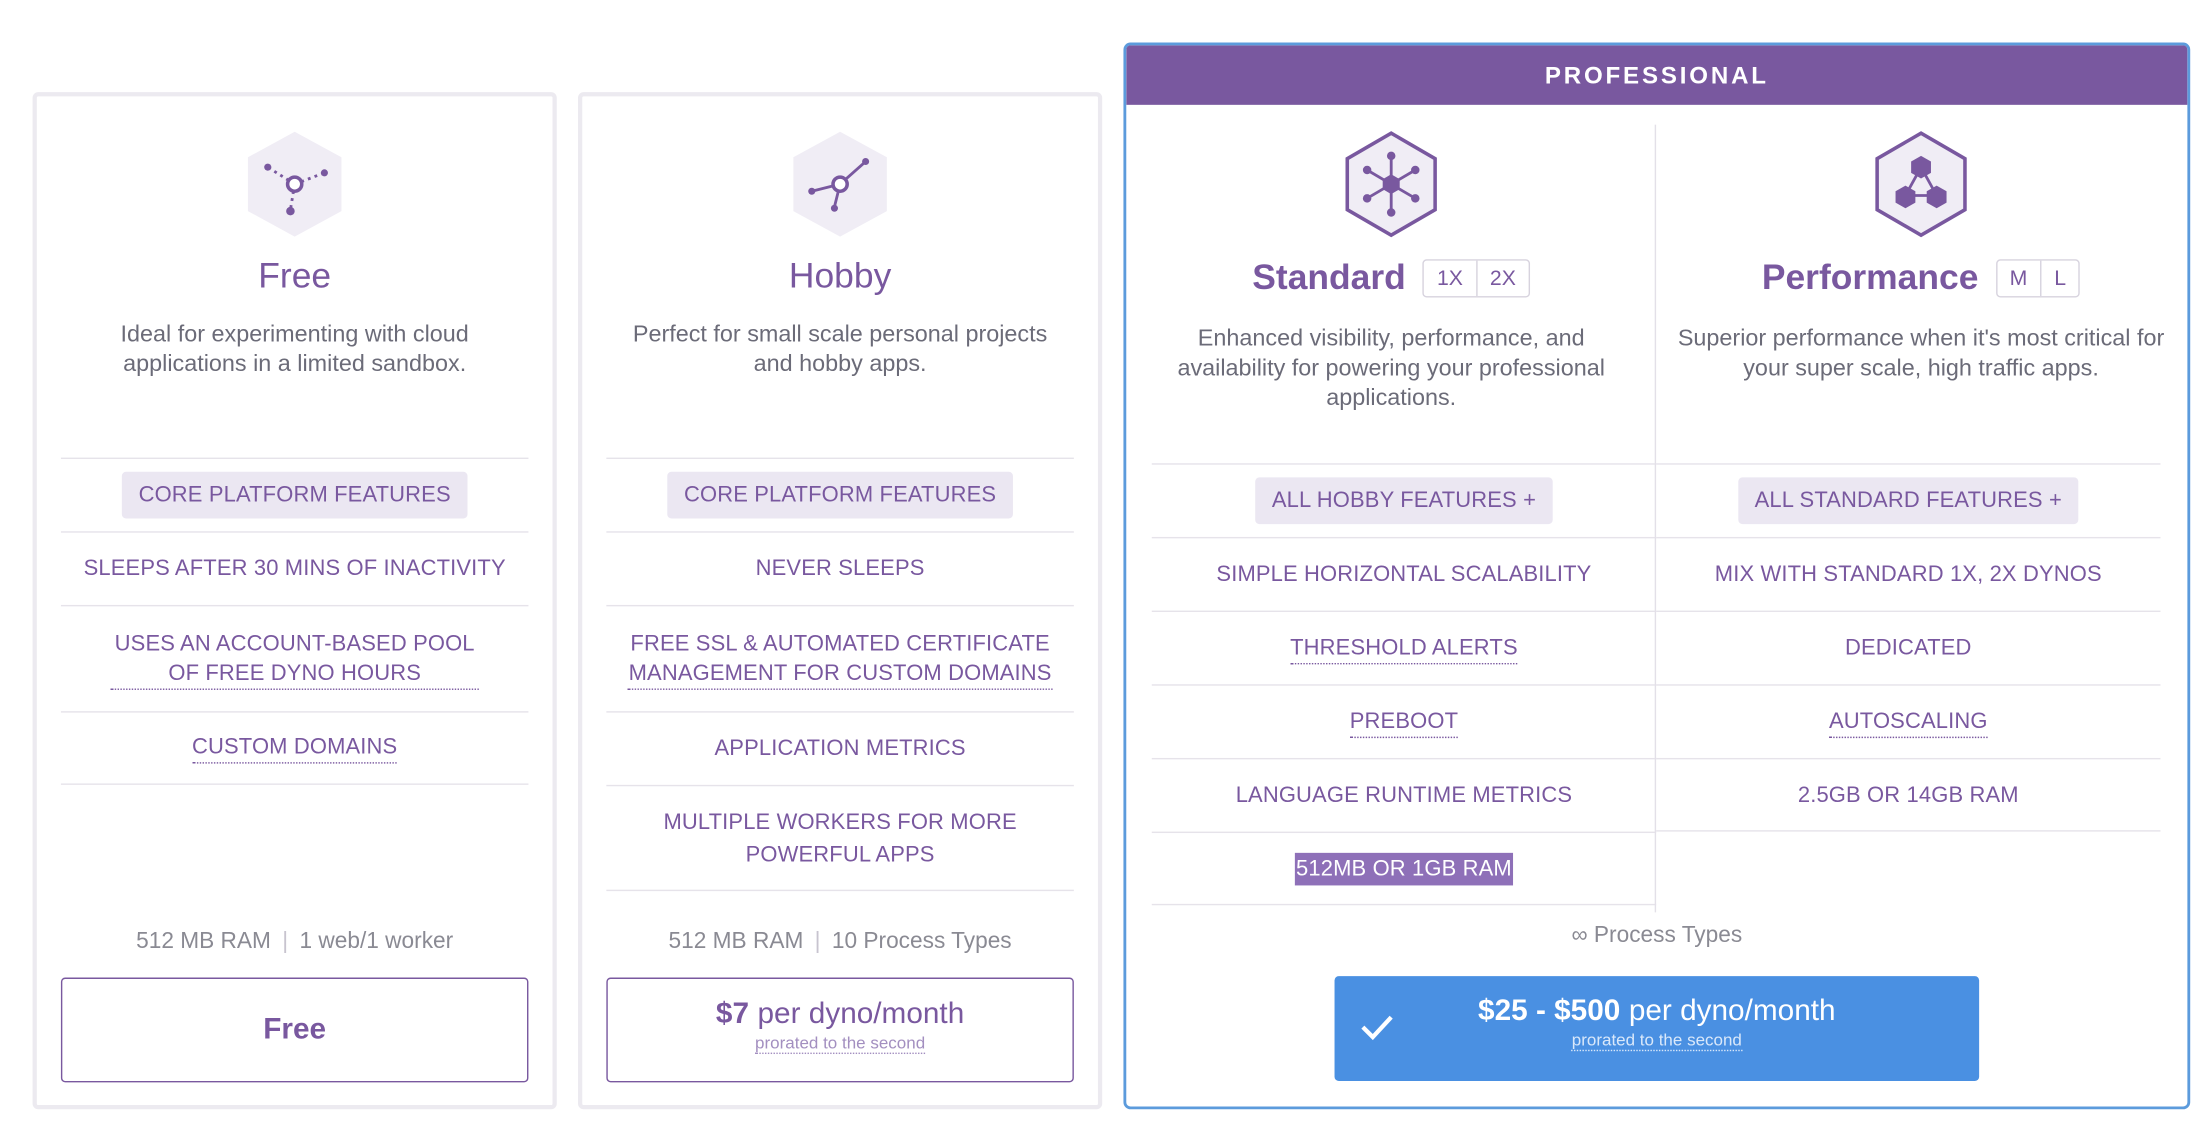 The width and height of the screenshot is (2210, 1146). I want to click on size-option-l: L, so click(2059, 278).